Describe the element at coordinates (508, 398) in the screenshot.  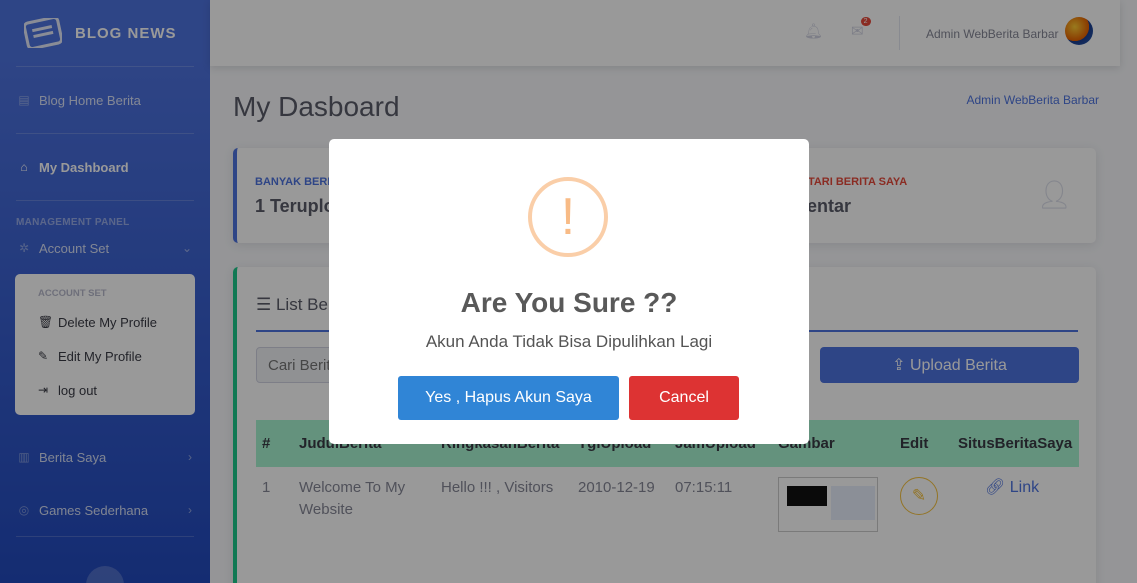
I see `confirm-delete-button: Yes , Hapus Akun Saya` at that location.